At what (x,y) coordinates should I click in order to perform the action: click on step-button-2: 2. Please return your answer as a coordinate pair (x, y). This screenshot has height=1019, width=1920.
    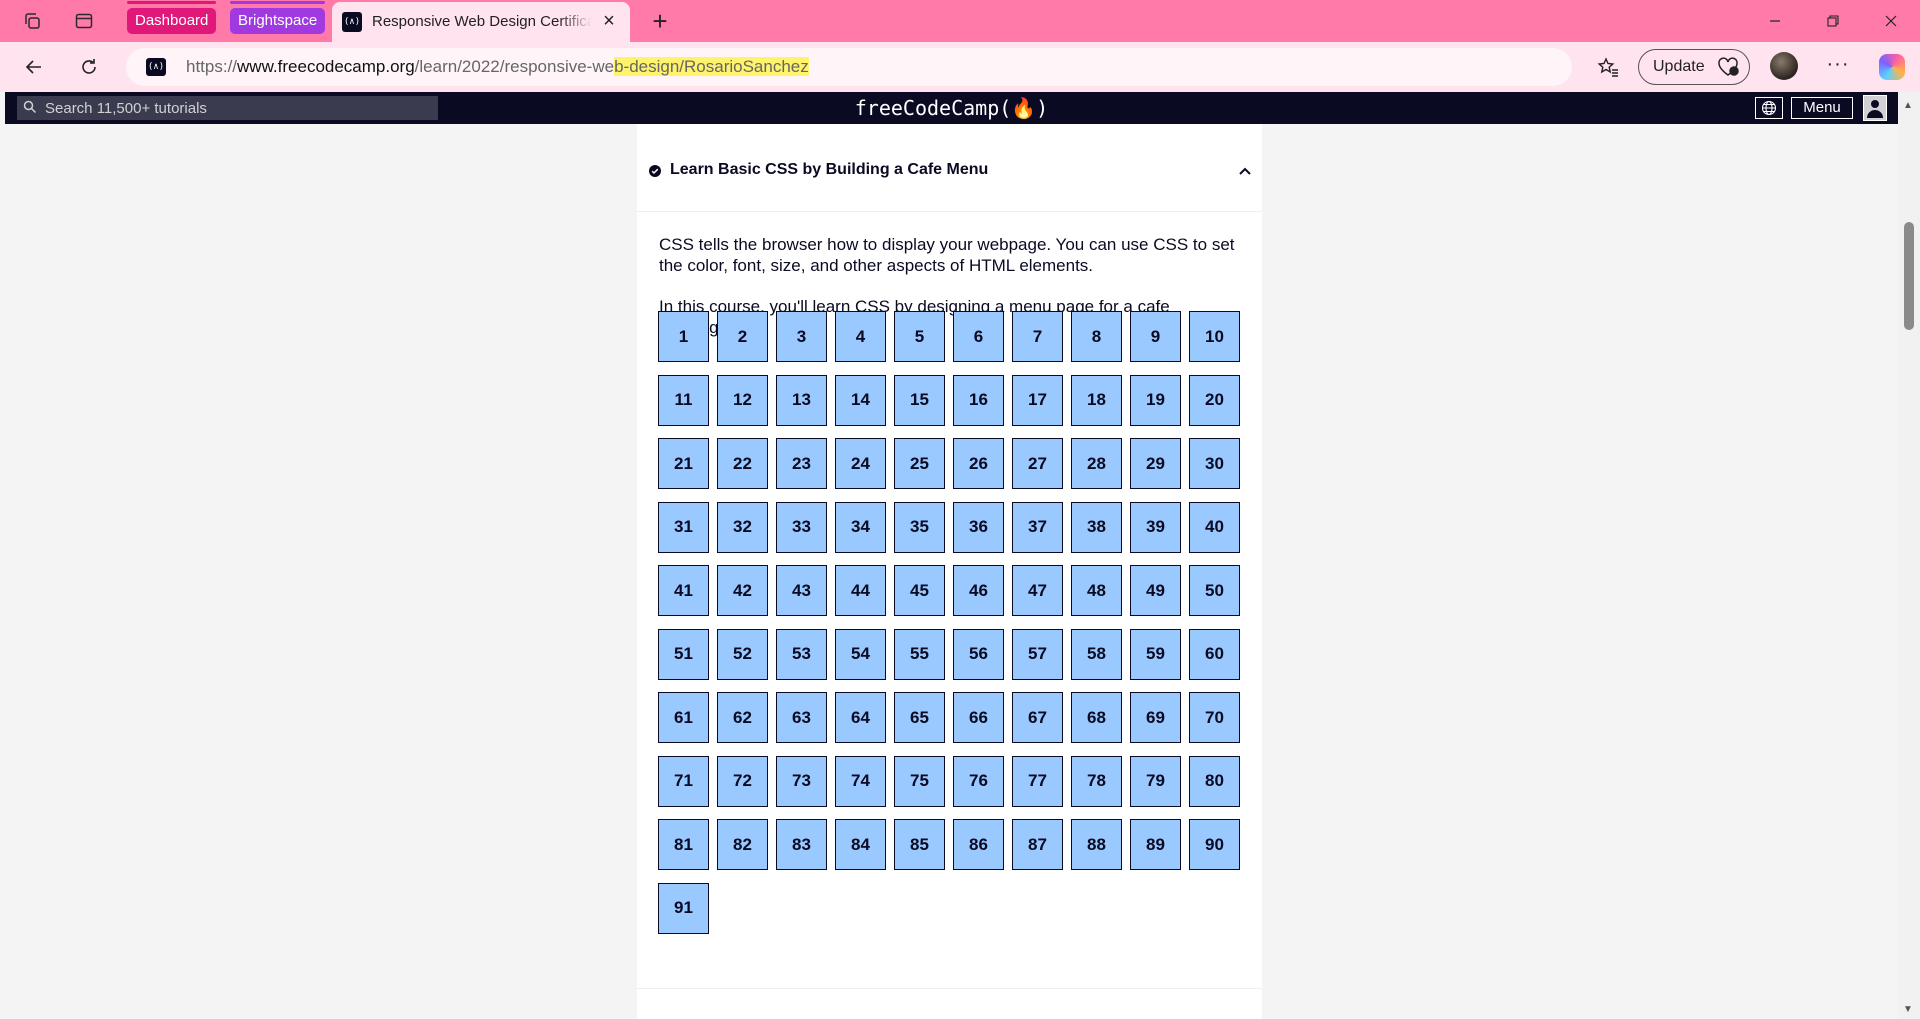
    Looking at the image, I should click on (742, 336).